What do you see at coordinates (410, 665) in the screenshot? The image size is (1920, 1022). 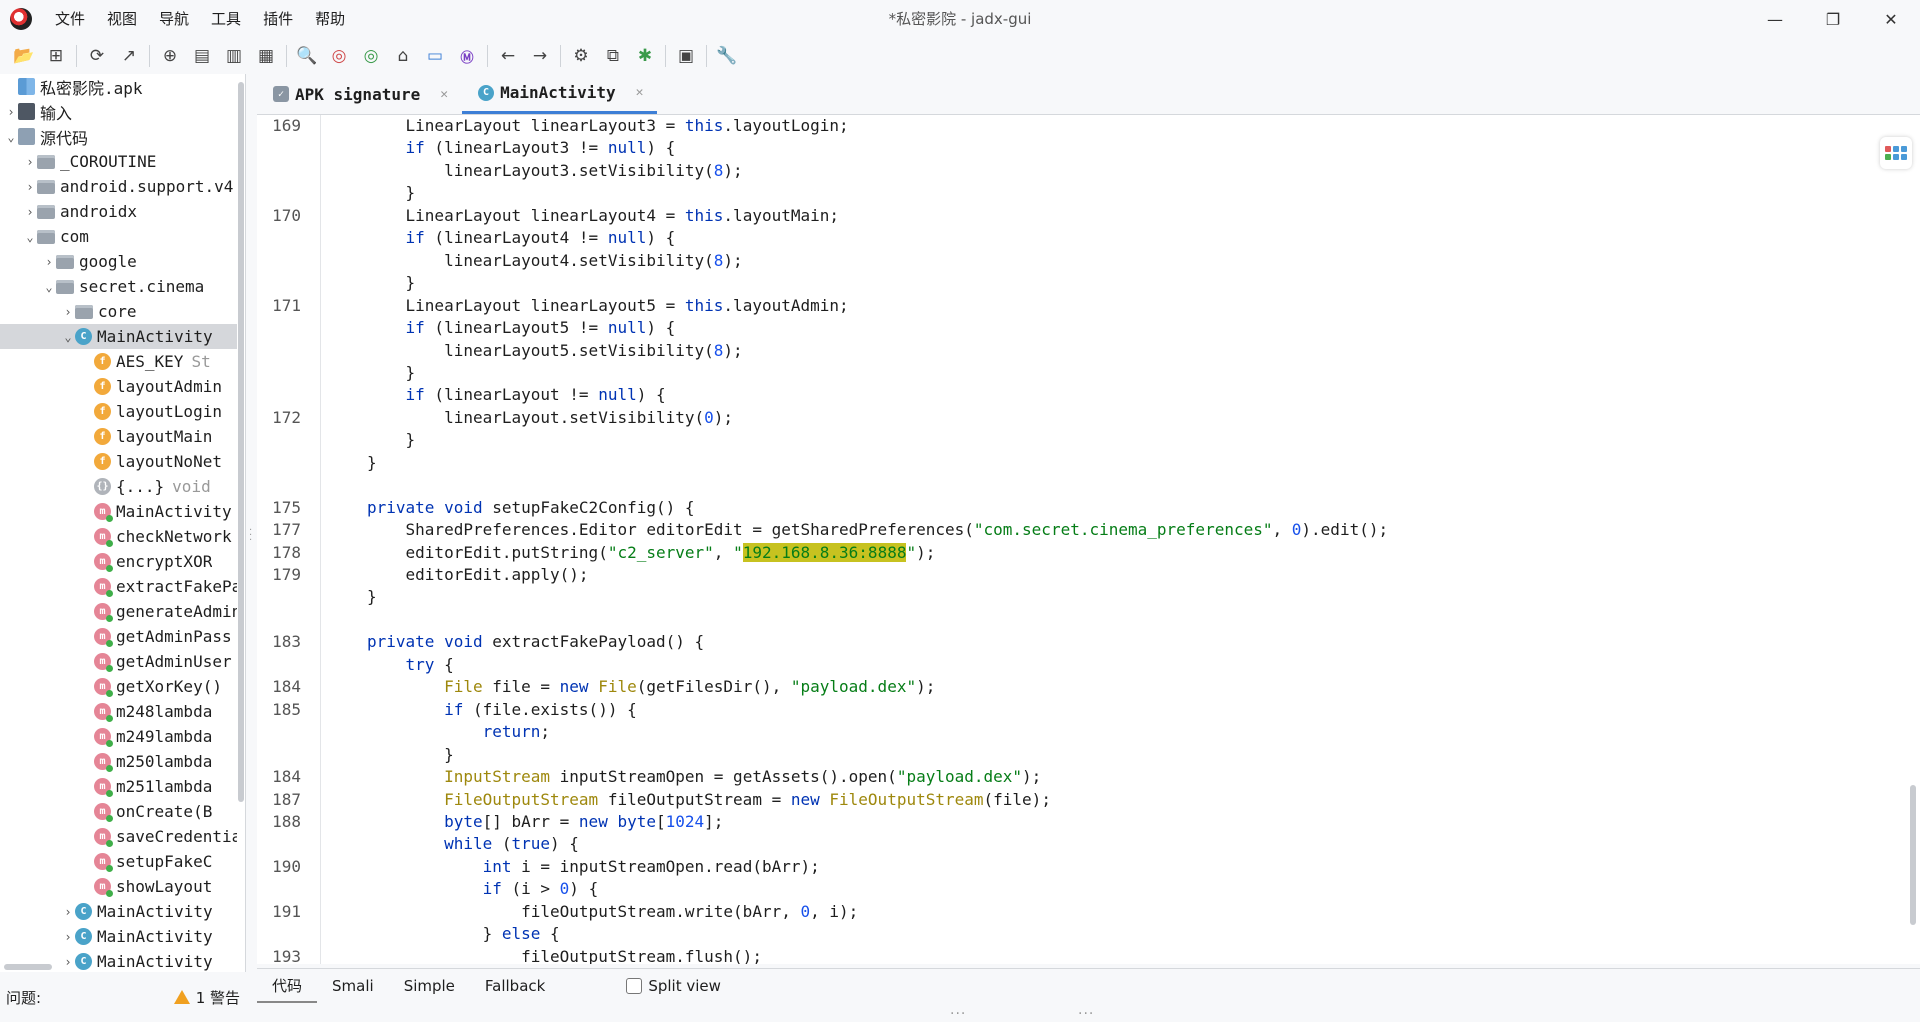 I see `code-text: try {` at bounding box center [410, 665].